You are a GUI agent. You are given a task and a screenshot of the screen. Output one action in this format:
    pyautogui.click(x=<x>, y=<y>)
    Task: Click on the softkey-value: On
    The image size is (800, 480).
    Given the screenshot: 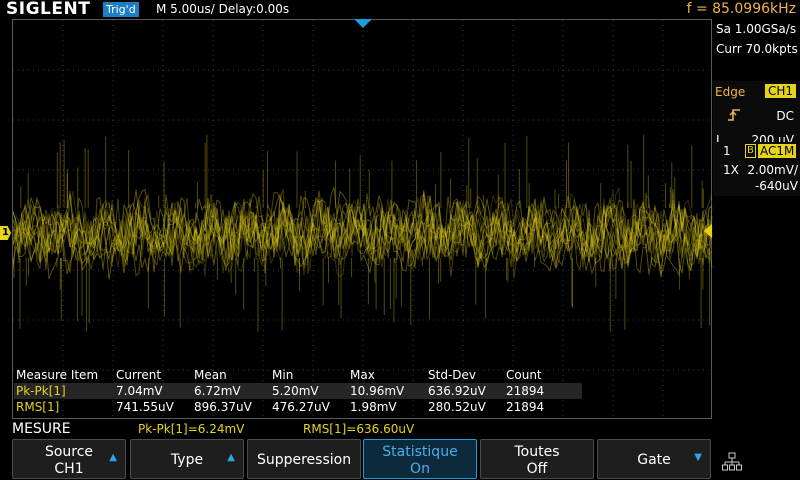 What is the action you would take?
    pyautogui.click(x=420, y=469)
    